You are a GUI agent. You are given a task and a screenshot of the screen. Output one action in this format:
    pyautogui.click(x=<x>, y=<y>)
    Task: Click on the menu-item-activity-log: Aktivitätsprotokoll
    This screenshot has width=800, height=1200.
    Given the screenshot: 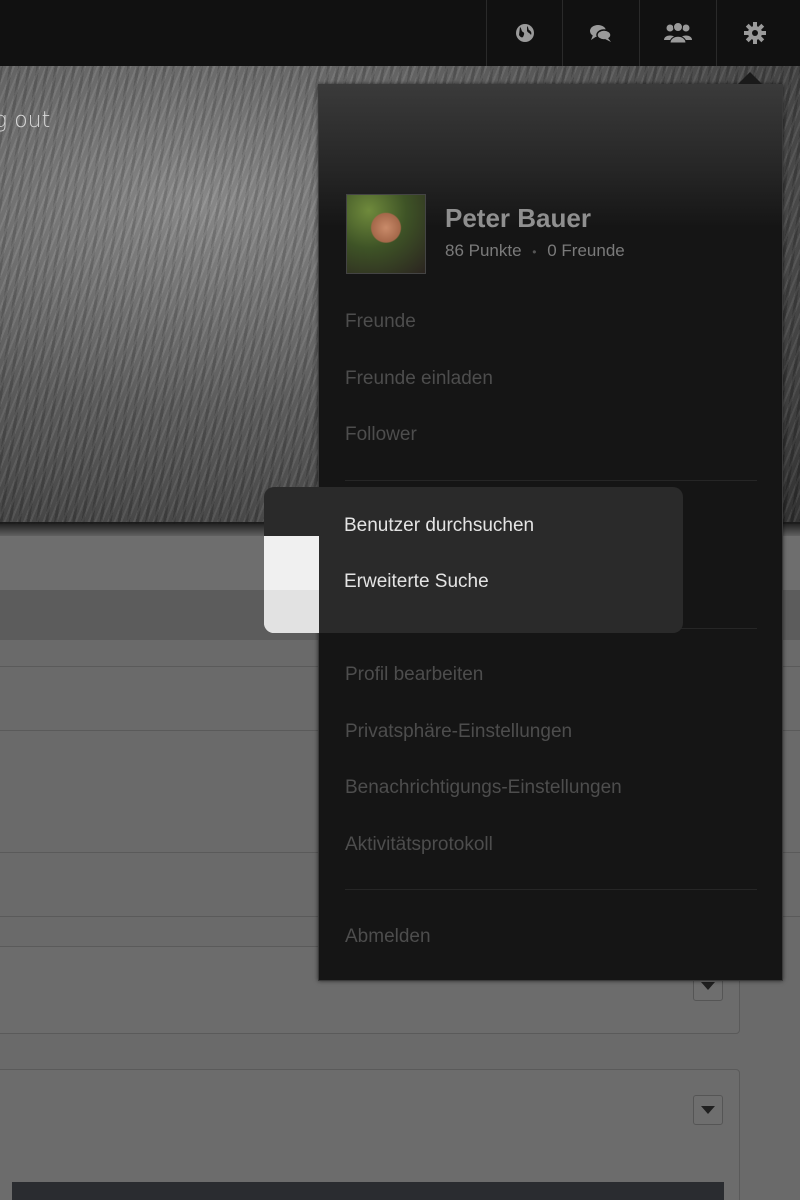 What is the action you would take?
    pyautogui.click(x=419, y=845)
    